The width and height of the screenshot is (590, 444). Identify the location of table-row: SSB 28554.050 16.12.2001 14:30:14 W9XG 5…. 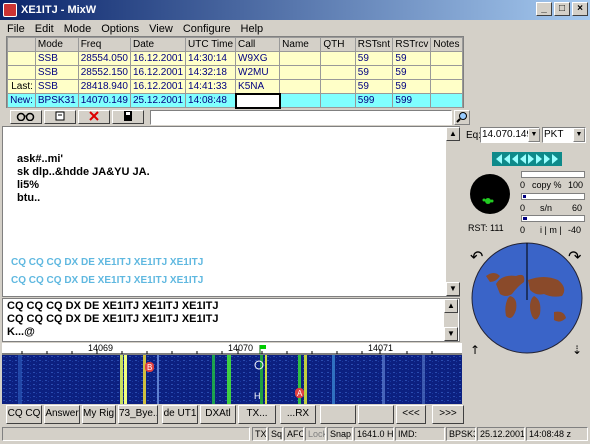
(235, 58).